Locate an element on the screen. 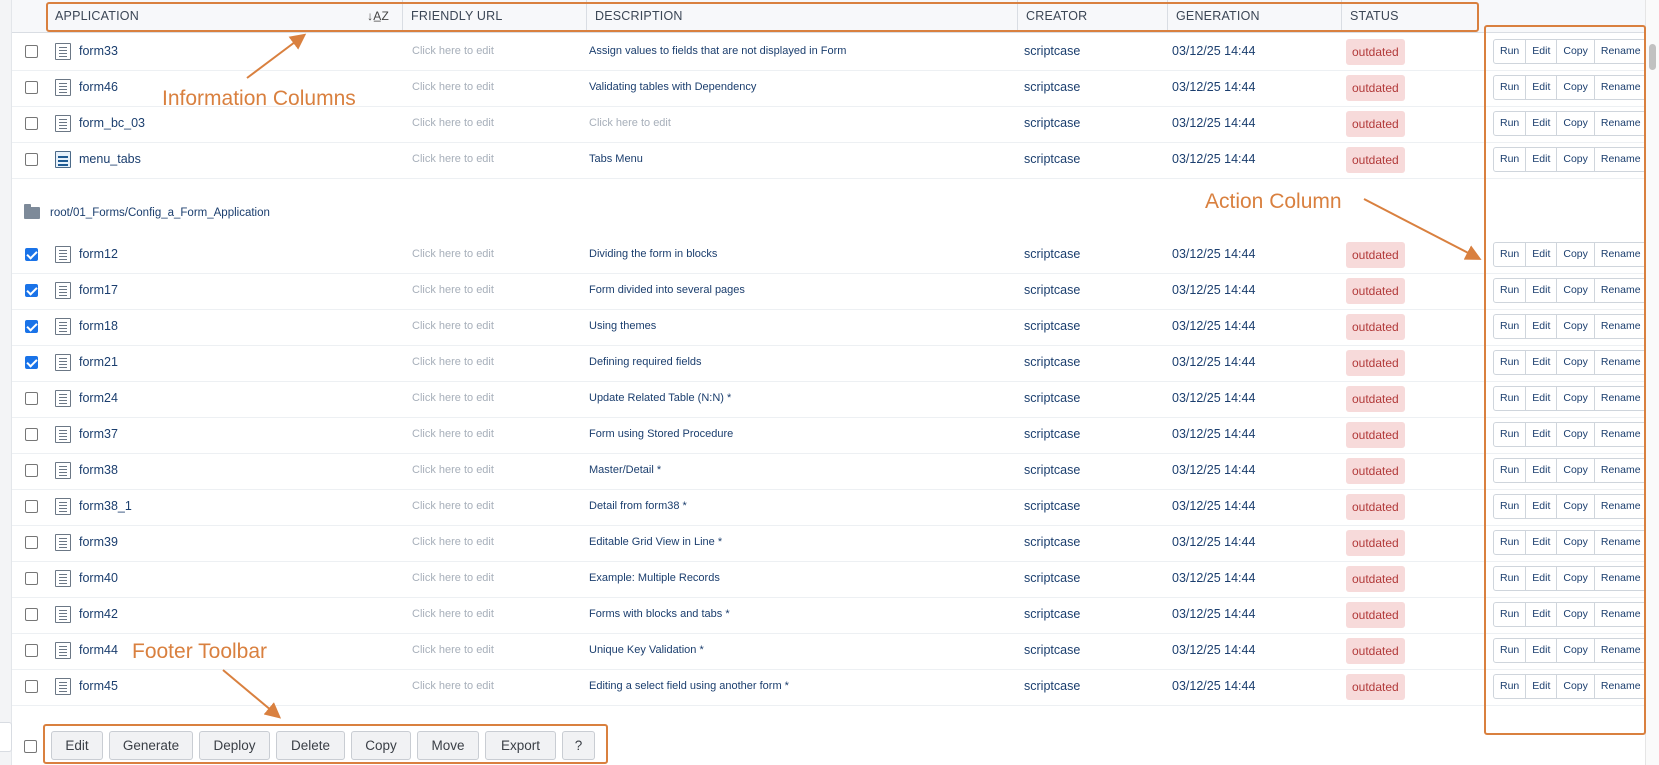 This screenshot has width=1659, height=765. panel-toggle-tab is located at coordinates (6, 737).